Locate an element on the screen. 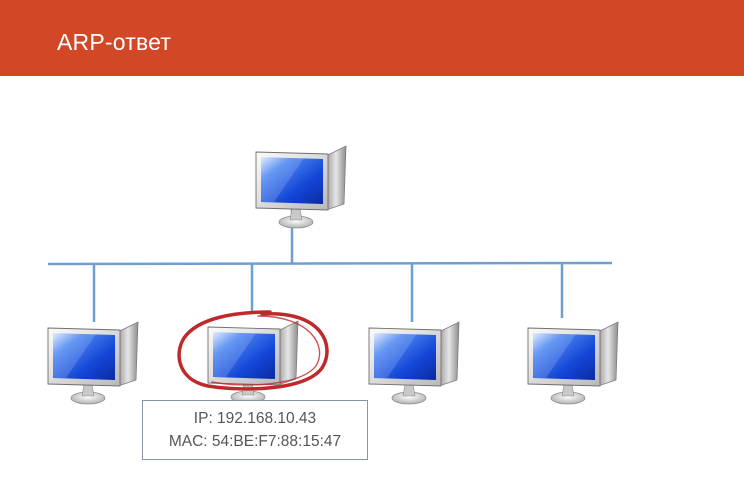 The width and height of the screenshot is (744, 504). ip-address-label: IP: 192.168.10.43 is located at coordinates (255, 418).